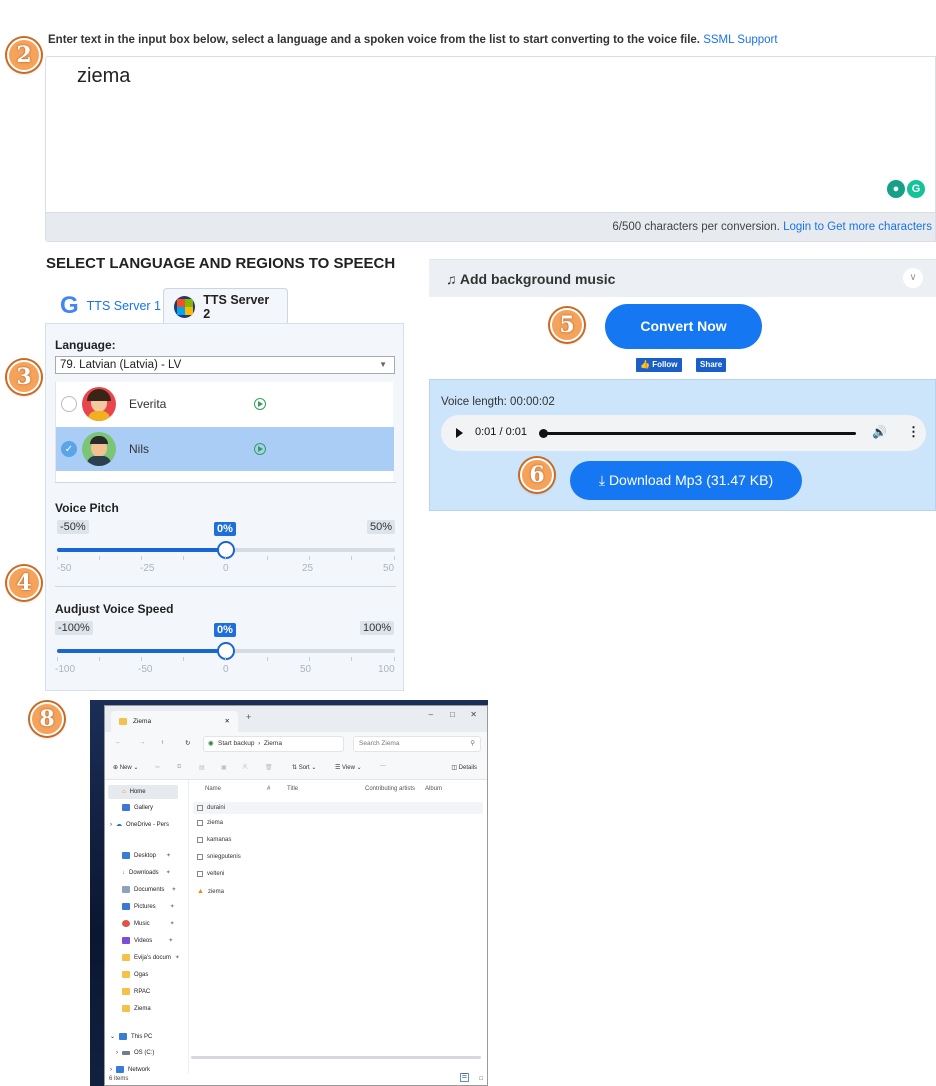 The image size is (936, 1086). I want to click on step-badge-3: 3, so click(24, 377).